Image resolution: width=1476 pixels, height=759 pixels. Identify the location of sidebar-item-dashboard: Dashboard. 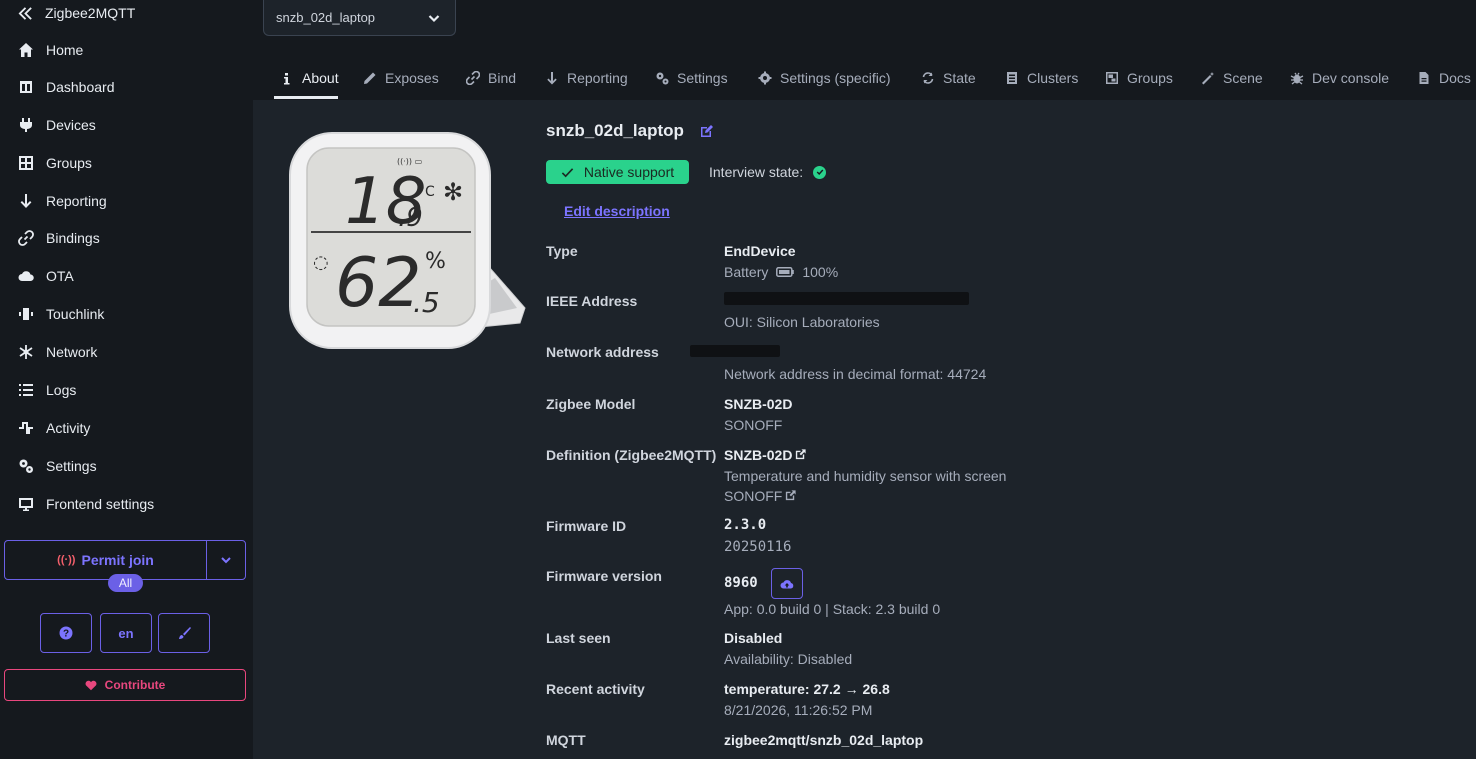
(128, 87).